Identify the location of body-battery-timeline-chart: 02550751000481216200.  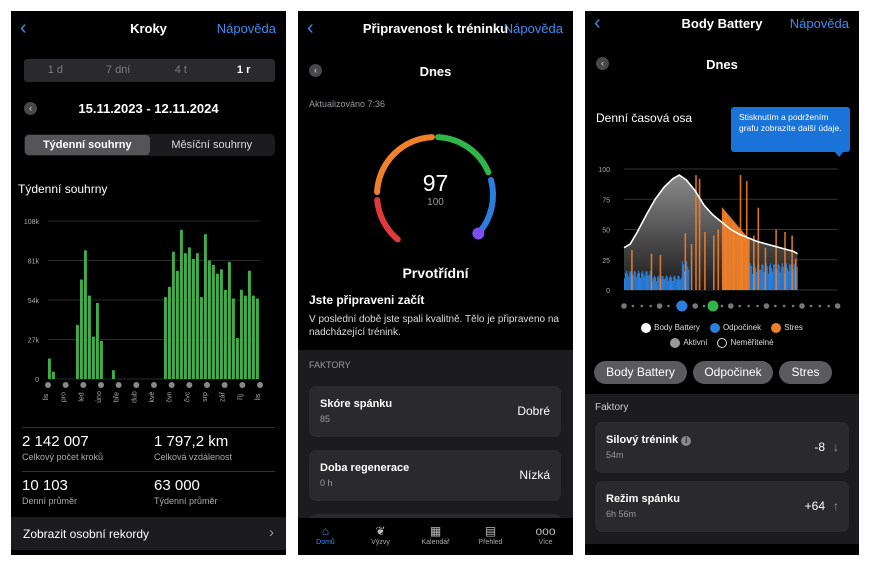
(722, 232).